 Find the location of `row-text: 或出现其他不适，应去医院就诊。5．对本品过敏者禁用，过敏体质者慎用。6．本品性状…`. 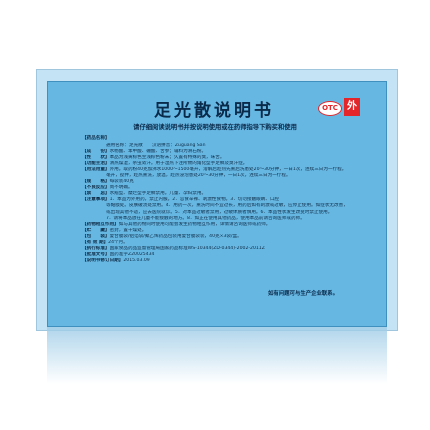

row-text: 或出现其他不适，应去医院就诊。5．对本品过敏者禁用，过敏体质者慎用。6．本品性状… is located at coordinates (219, 212).